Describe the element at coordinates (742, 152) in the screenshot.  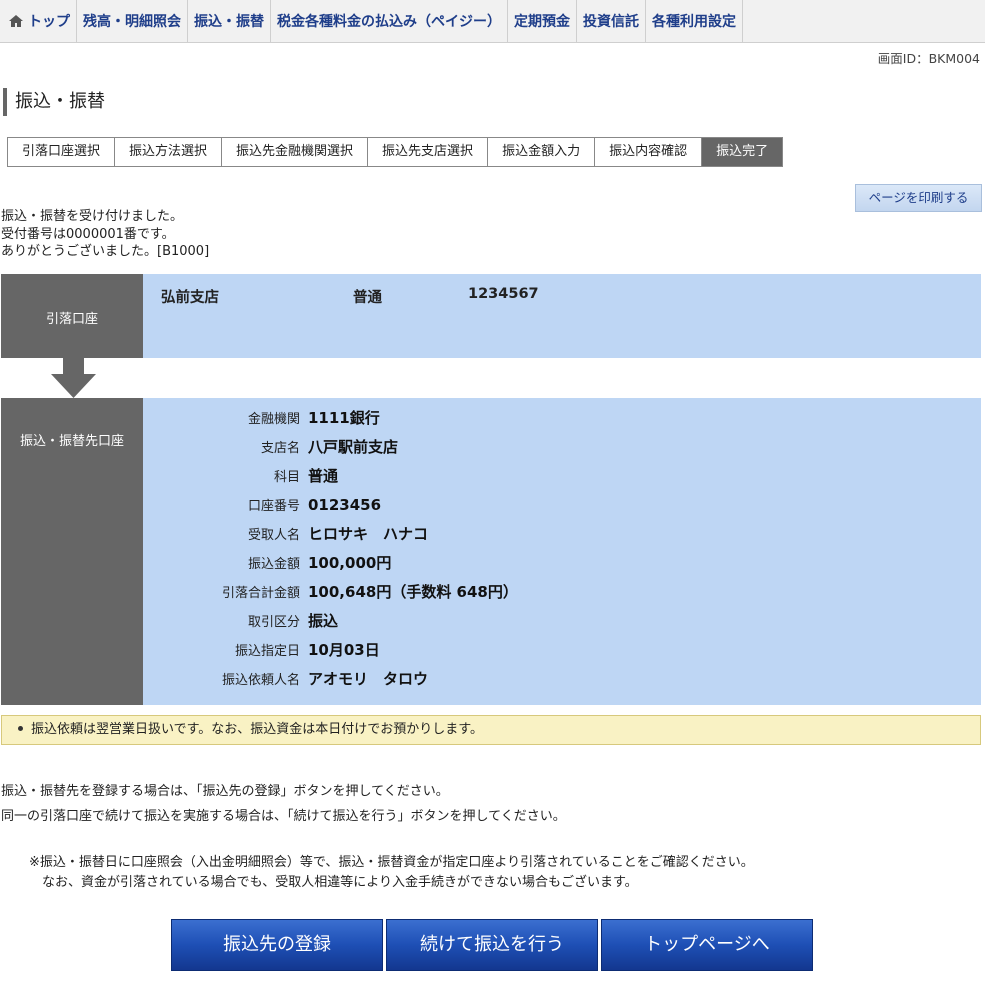
I see `step-complete: 振込完了` at that location.